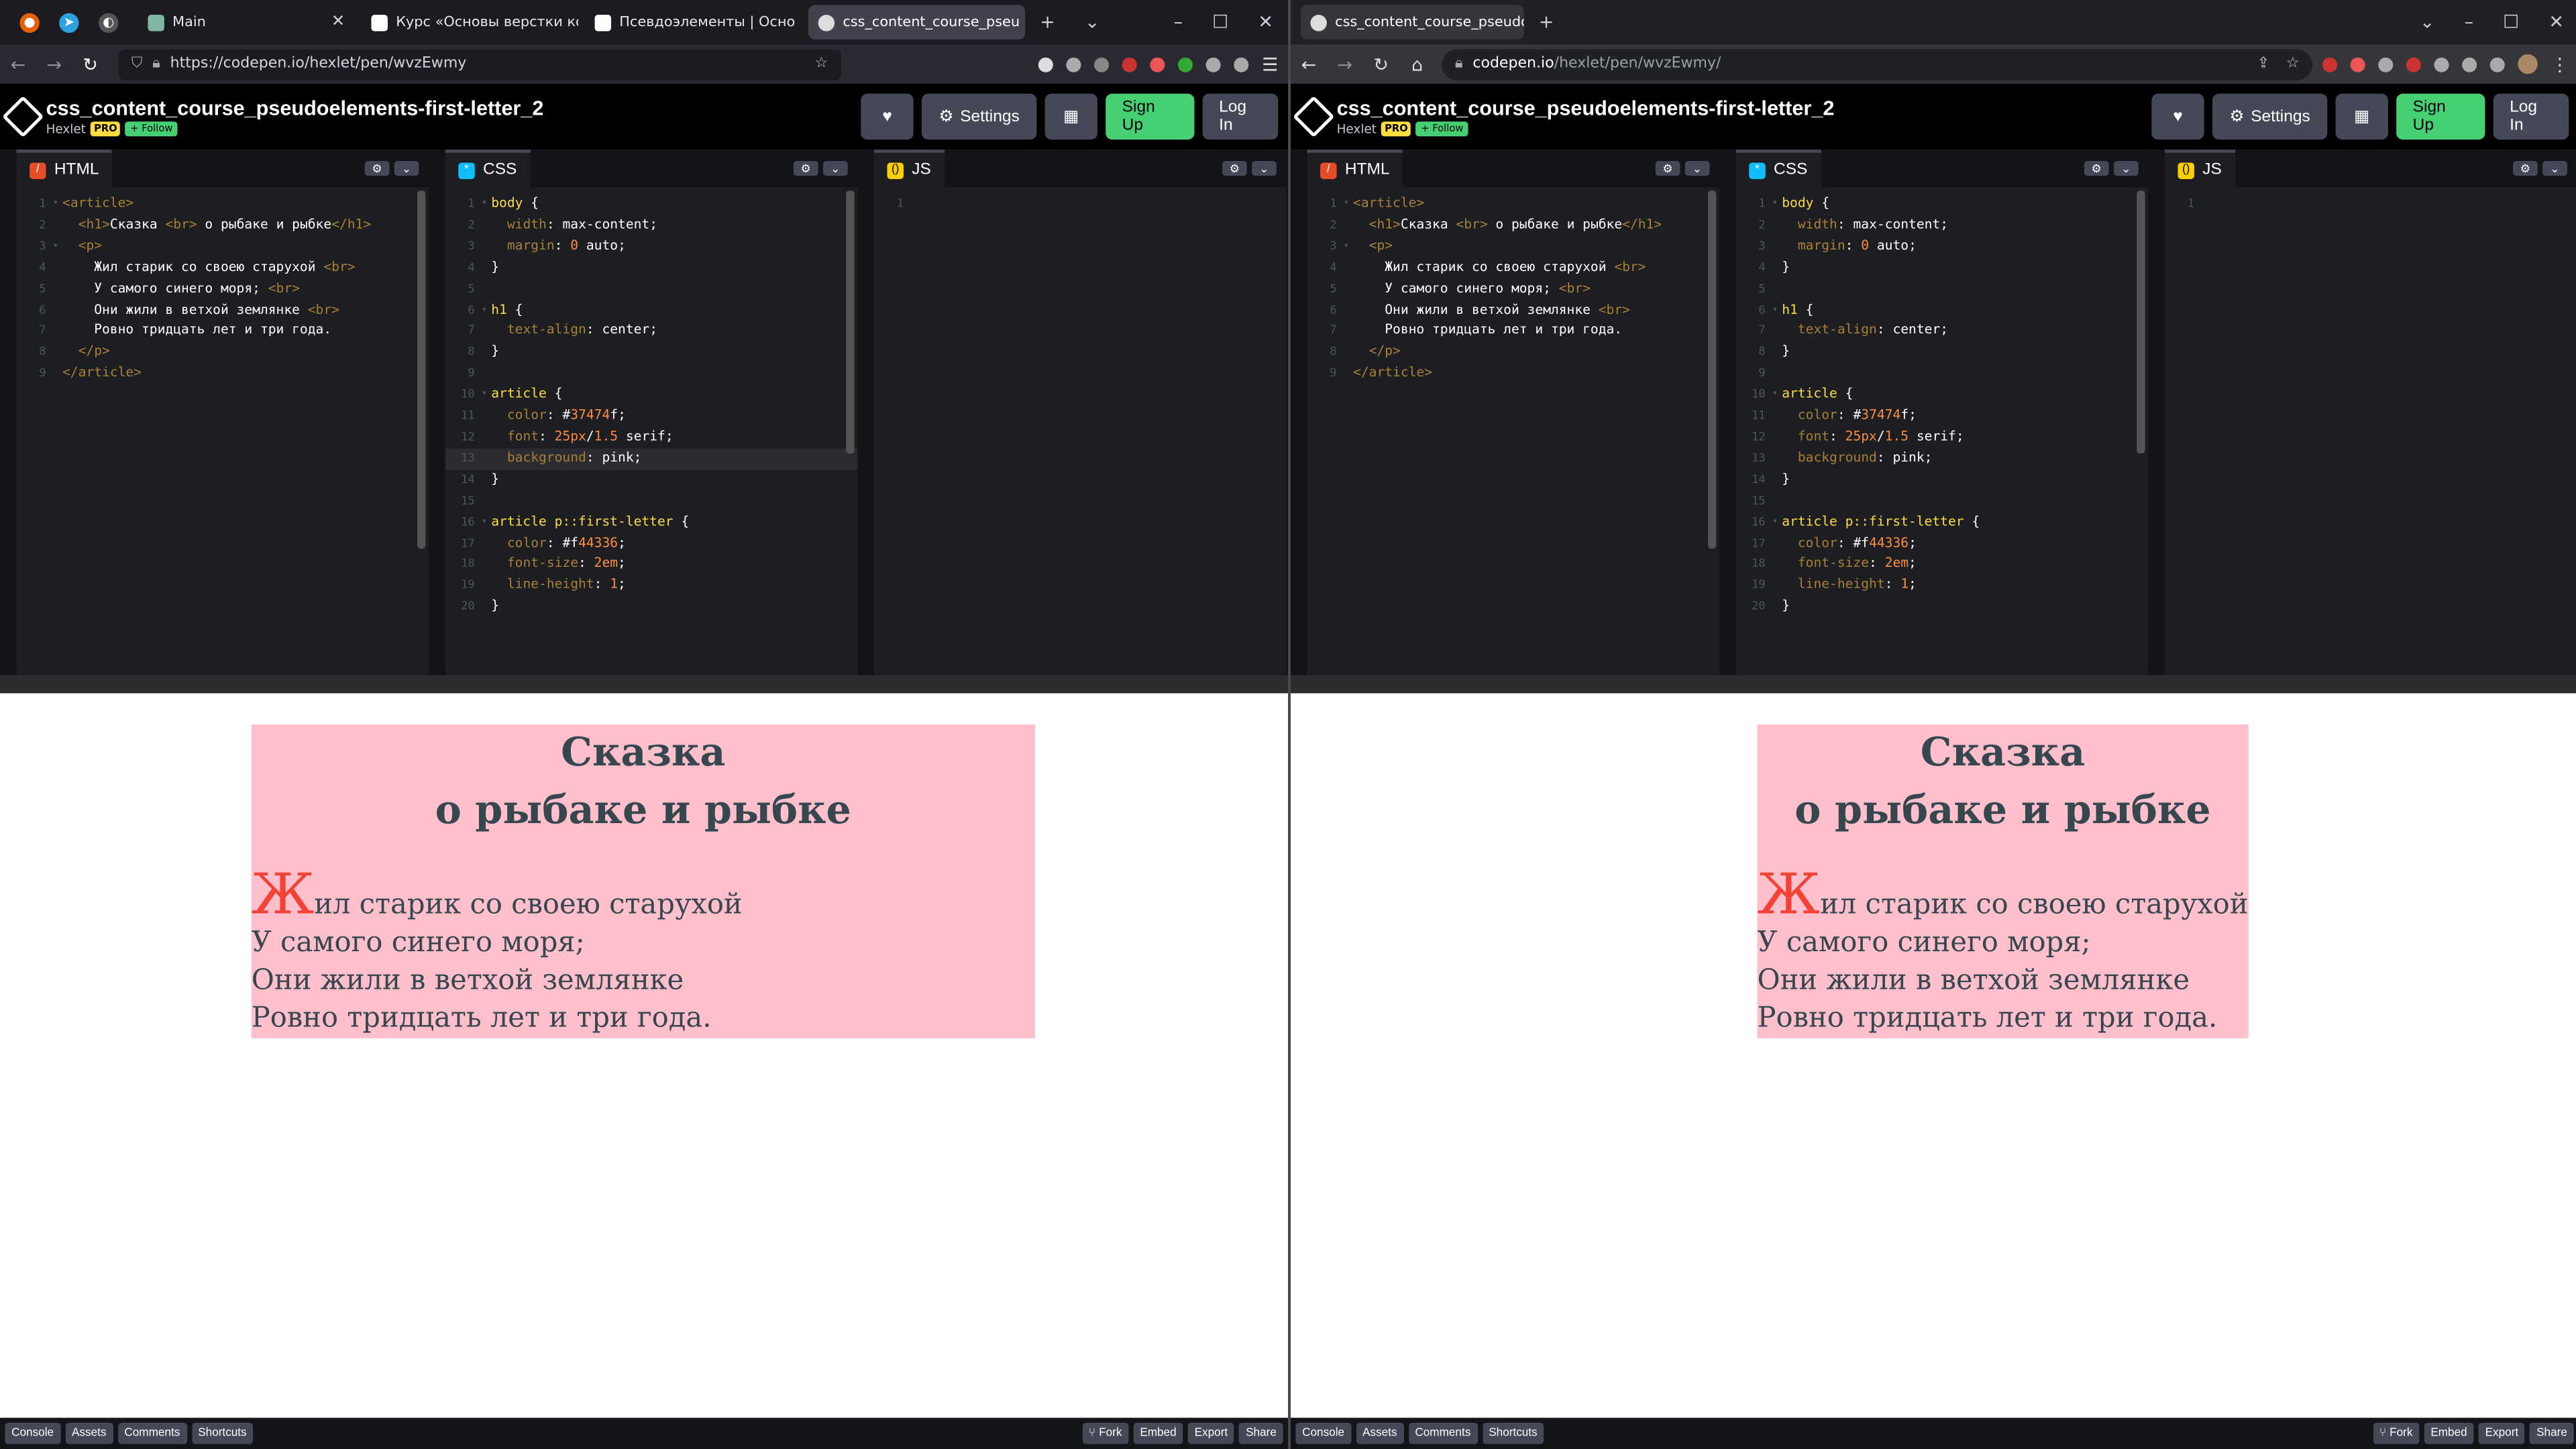 The width and height of the screenshot is (2576, 1449). I want to click on forward-icon: →, so click(1345, 64).